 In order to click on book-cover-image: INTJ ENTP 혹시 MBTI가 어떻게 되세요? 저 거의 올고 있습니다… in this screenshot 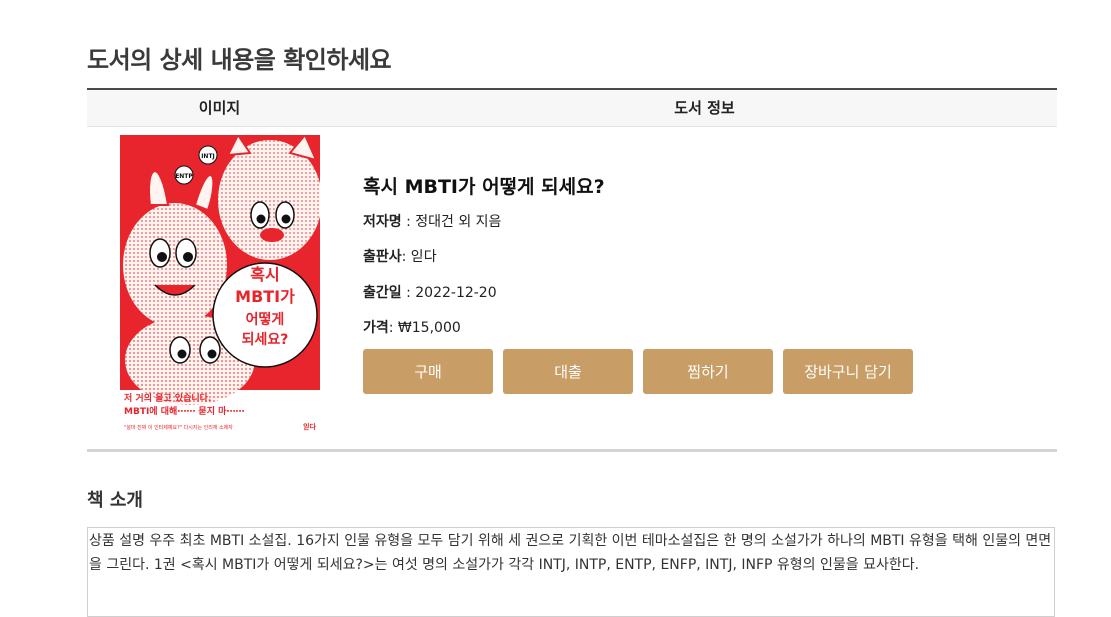, I will do `click(220, 285)`.